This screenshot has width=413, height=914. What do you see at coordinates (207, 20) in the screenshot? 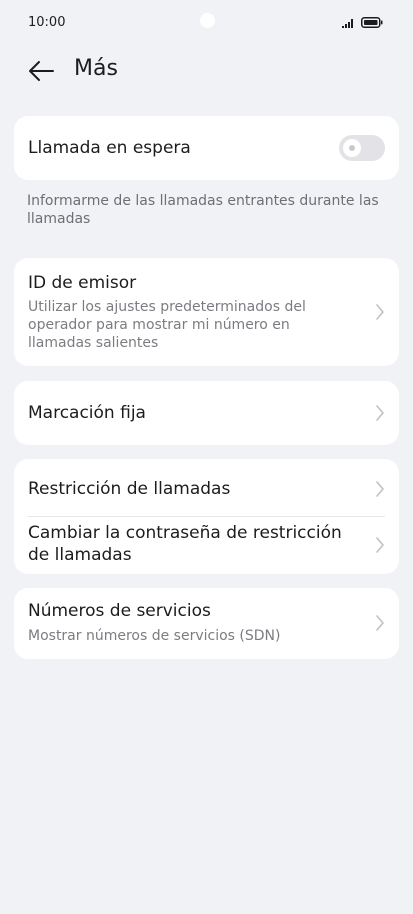
I see `camera-cutout` at bounding box center [207, 20].